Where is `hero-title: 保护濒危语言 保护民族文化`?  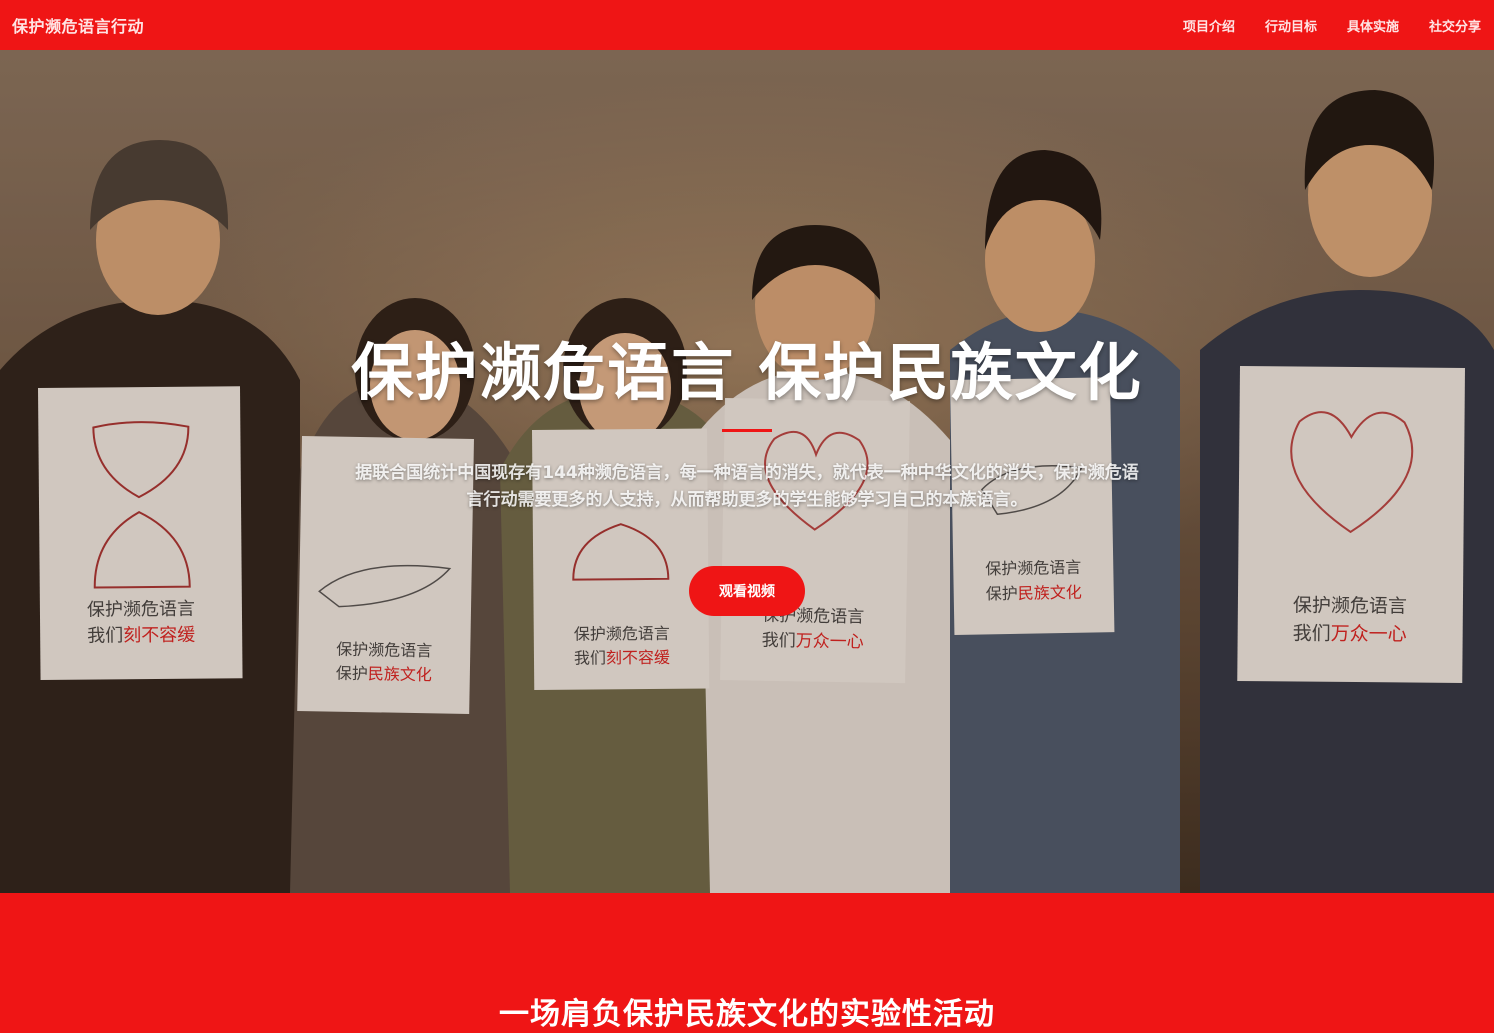
hero-title: 保护濒危语言 保护民族文化 is located at coordinates (747, 372).